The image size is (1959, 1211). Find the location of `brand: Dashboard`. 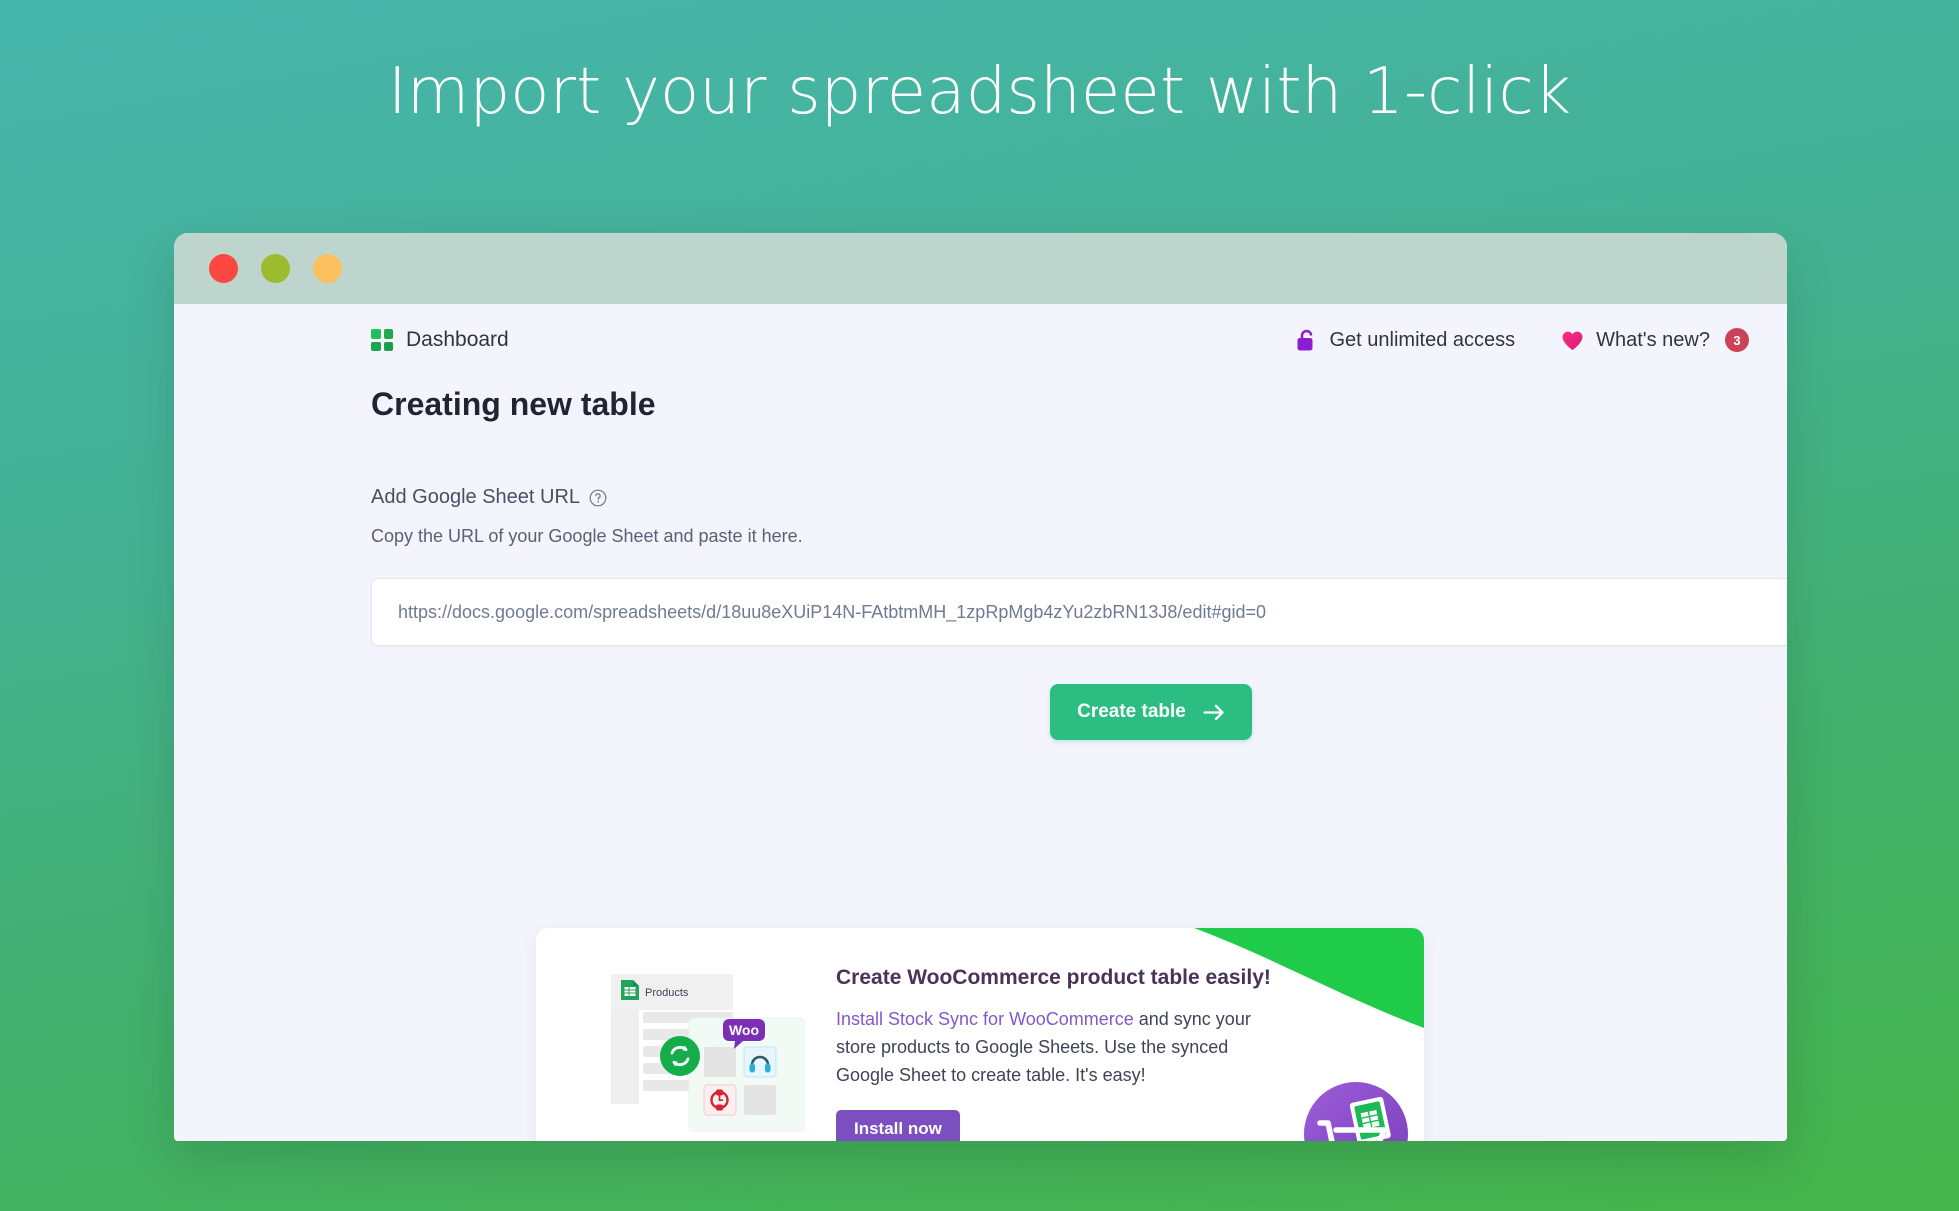

brand: Dashboard is located at coordinates (353, 340).